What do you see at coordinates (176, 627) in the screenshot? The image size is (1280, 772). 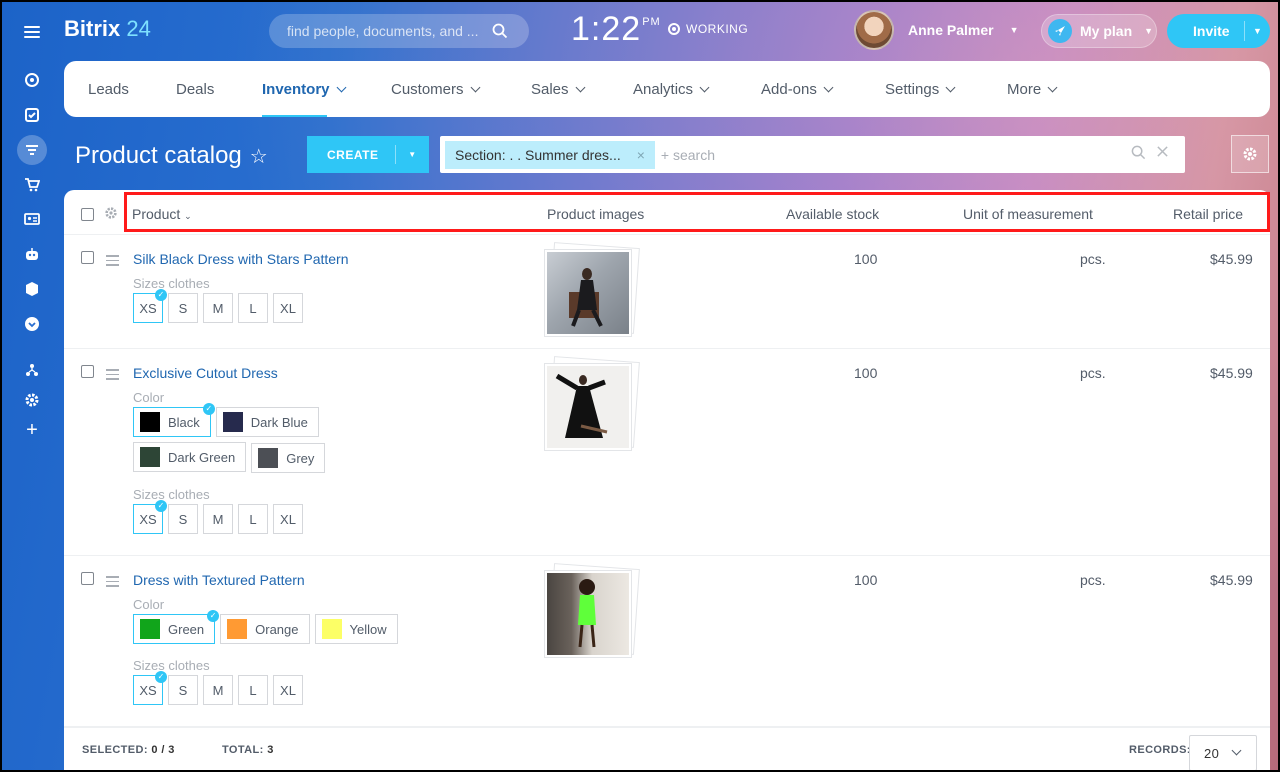 I see `color-option: Green` at bounding box center [176, 627].